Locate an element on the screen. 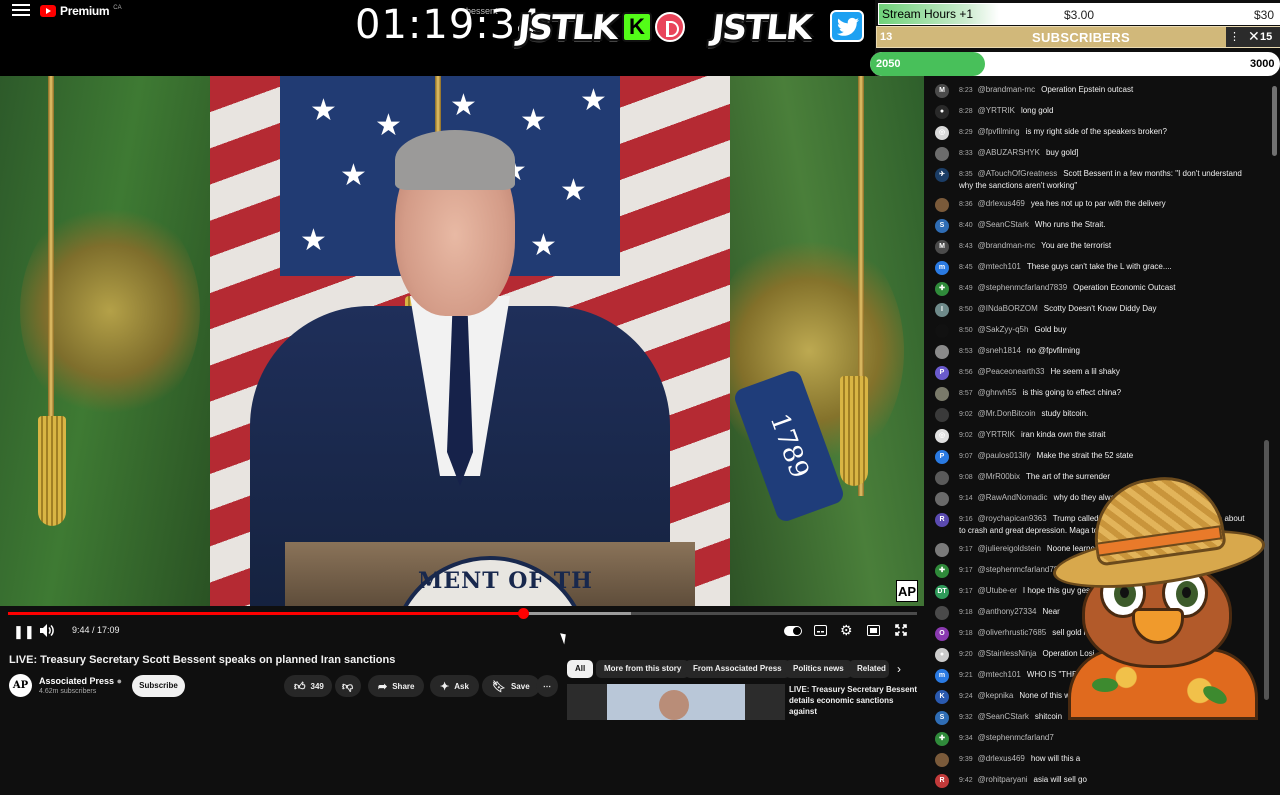 This screenshot has height=795, width=1280. chip: Related is located at coordinates (869, 669).